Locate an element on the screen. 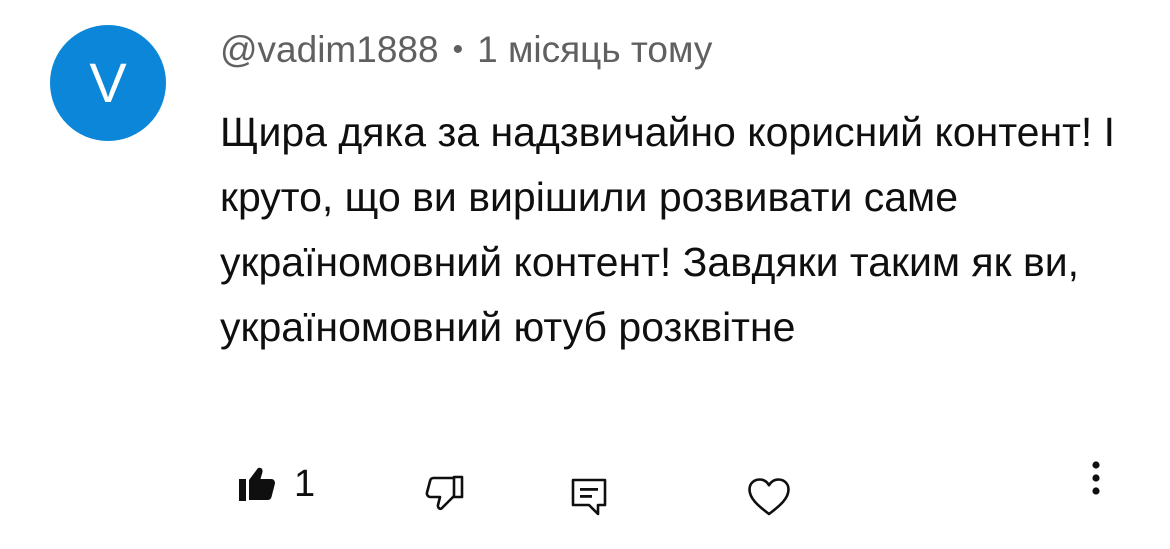 The width and height of the screenshot is (1170, 549). more-options-button is located at coordinates (1096, 479).